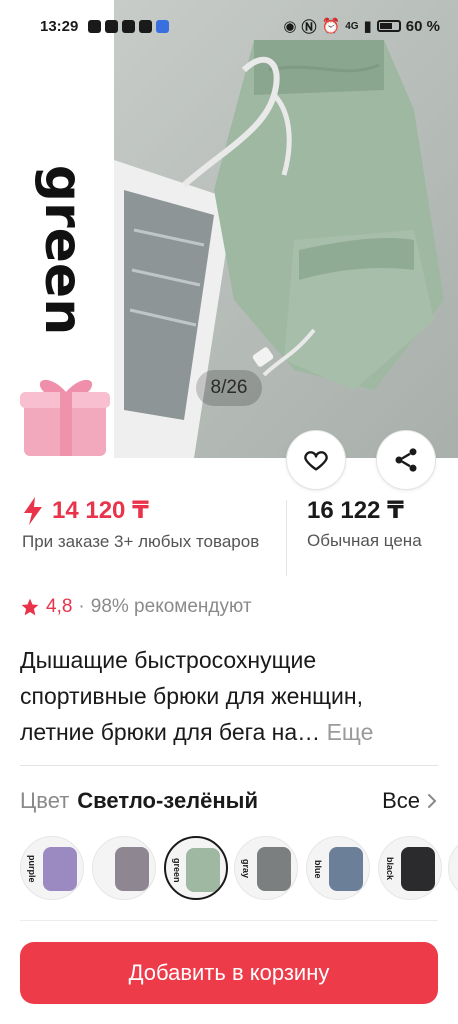 The width and height of the screenshot is (458, 1024). Describe the element at coordinates (364, 540) in the screenshot. I see `regular-price-note: Обычная цена` at that location.